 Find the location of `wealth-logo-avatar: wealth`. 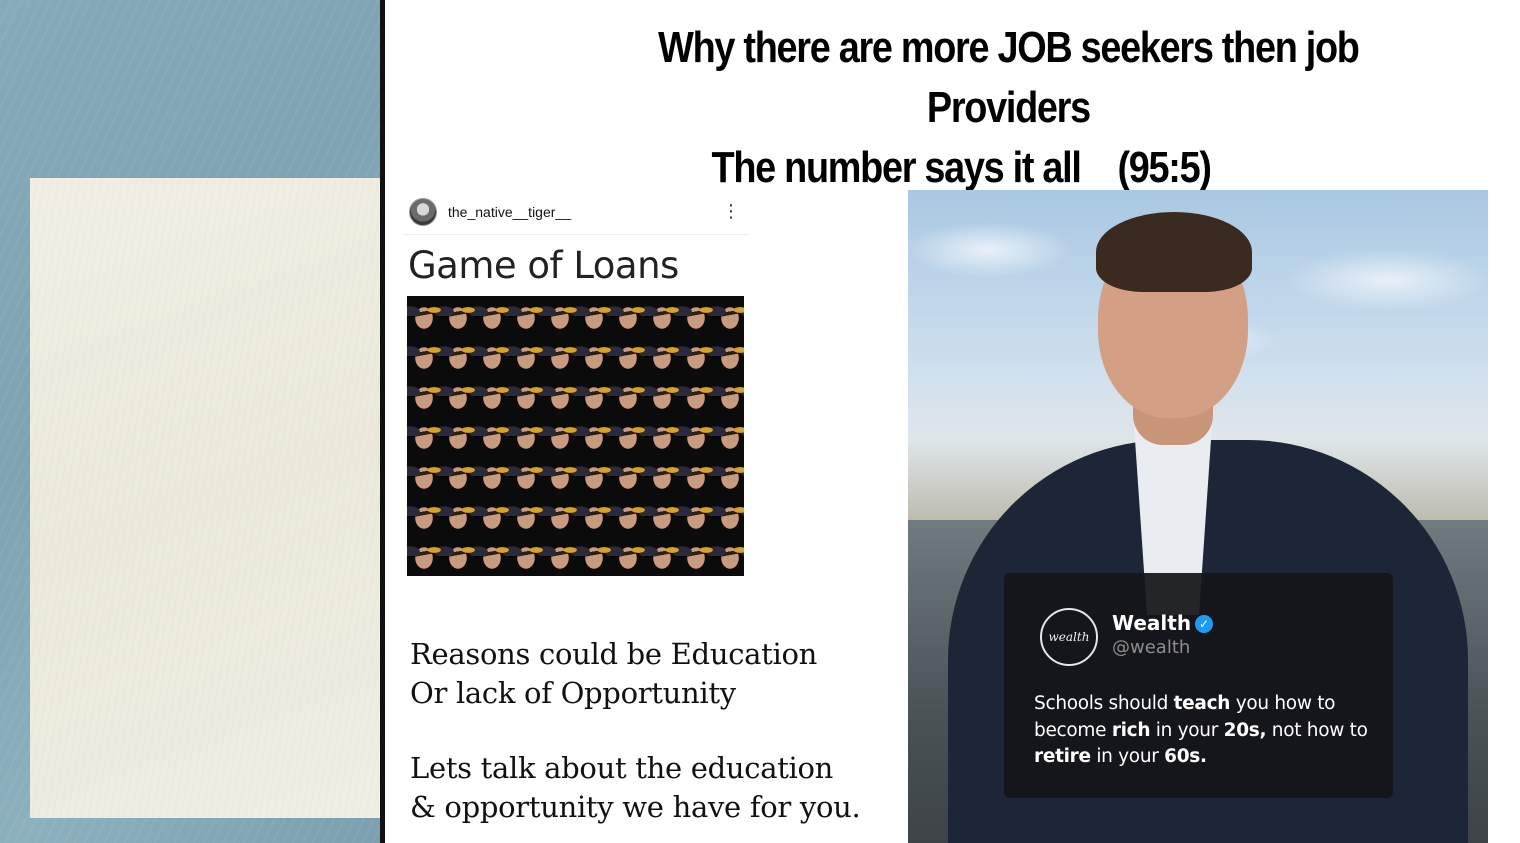

wealth-logo-avatar: wealth is located at coordinates (1069, 637).